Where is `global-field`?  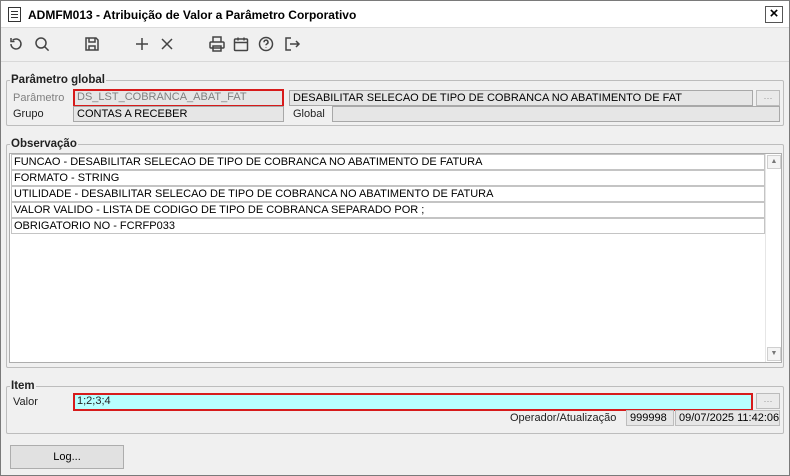 global-field is located at coordinates (556, 114).